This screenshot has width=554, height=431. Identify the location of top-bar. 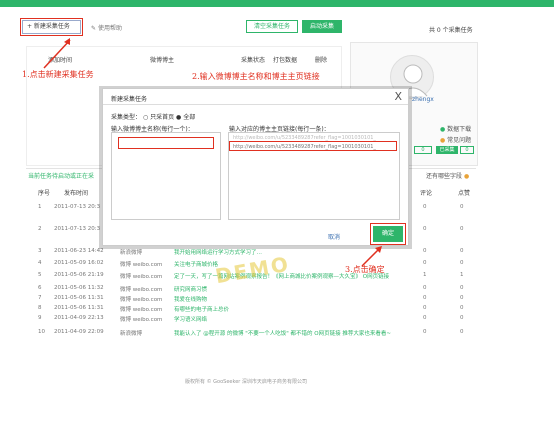
(277, 3).